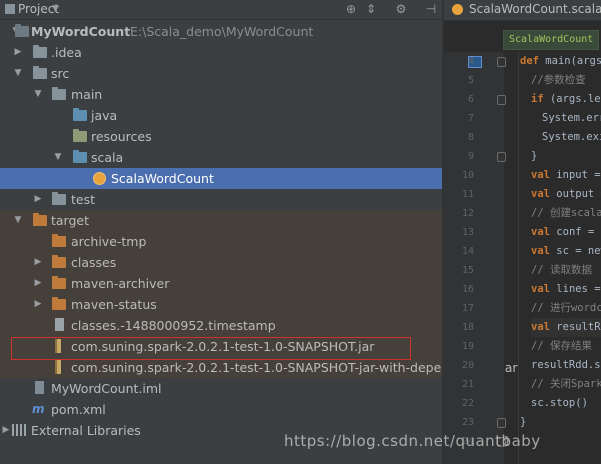 Image resolution: width=601 pixels, height=464 pixels. What do you see at coordinates (22, 30) in the screenshot?
I see `module-folder-icon` at bounding box center [22, 30].